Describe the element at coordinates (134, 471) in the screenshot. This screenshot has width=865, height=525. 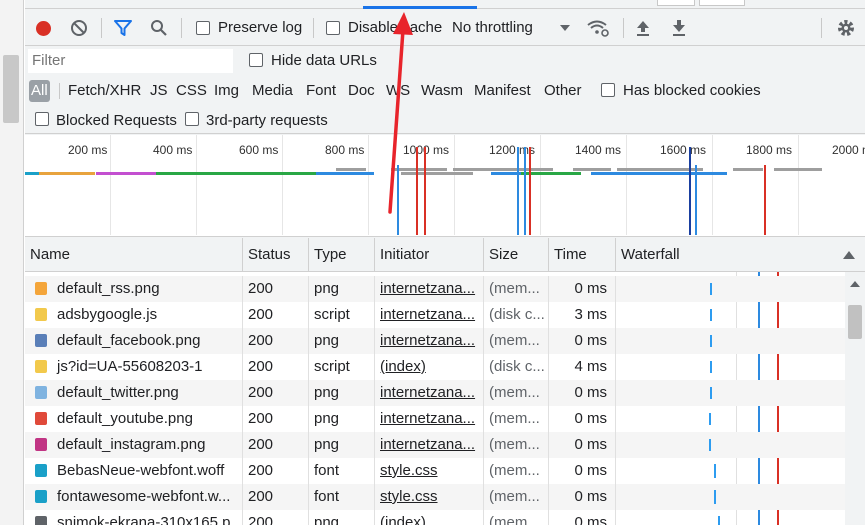
I see `request-name: BebasNeue-webfont.woff` at that location.